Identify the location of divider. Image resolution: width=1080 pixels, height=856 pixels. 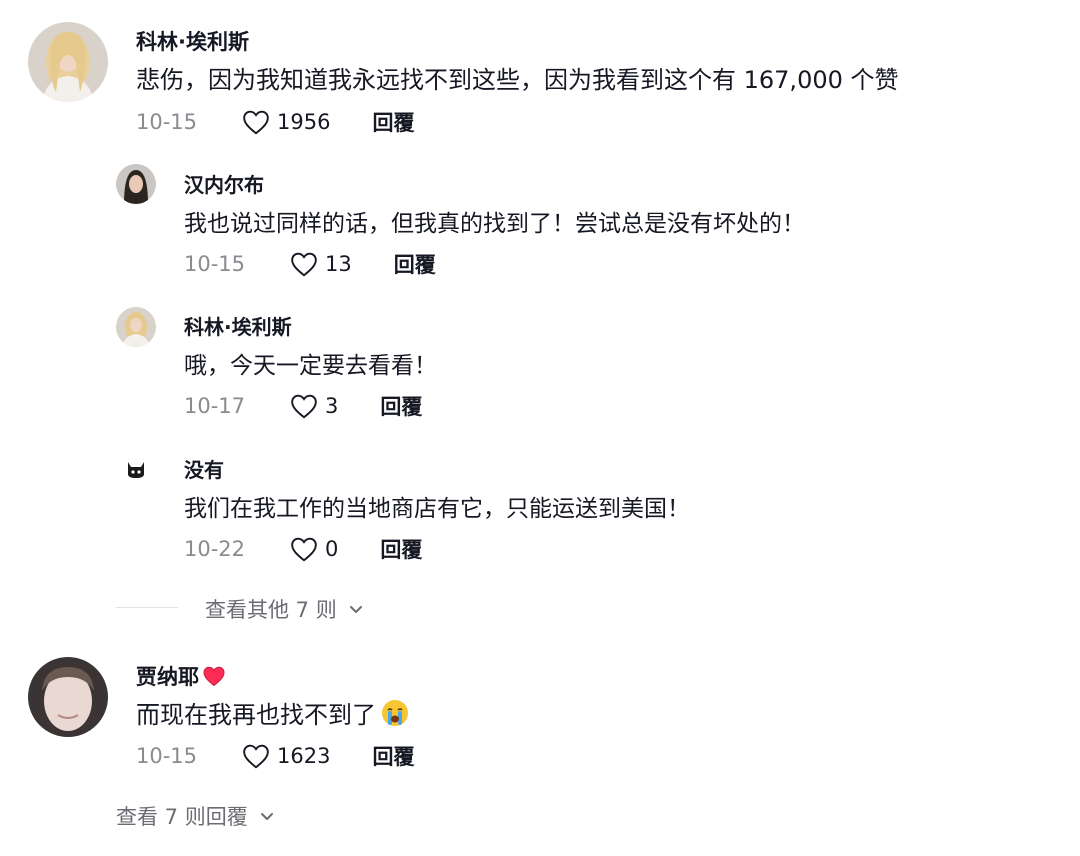
(147, 607).